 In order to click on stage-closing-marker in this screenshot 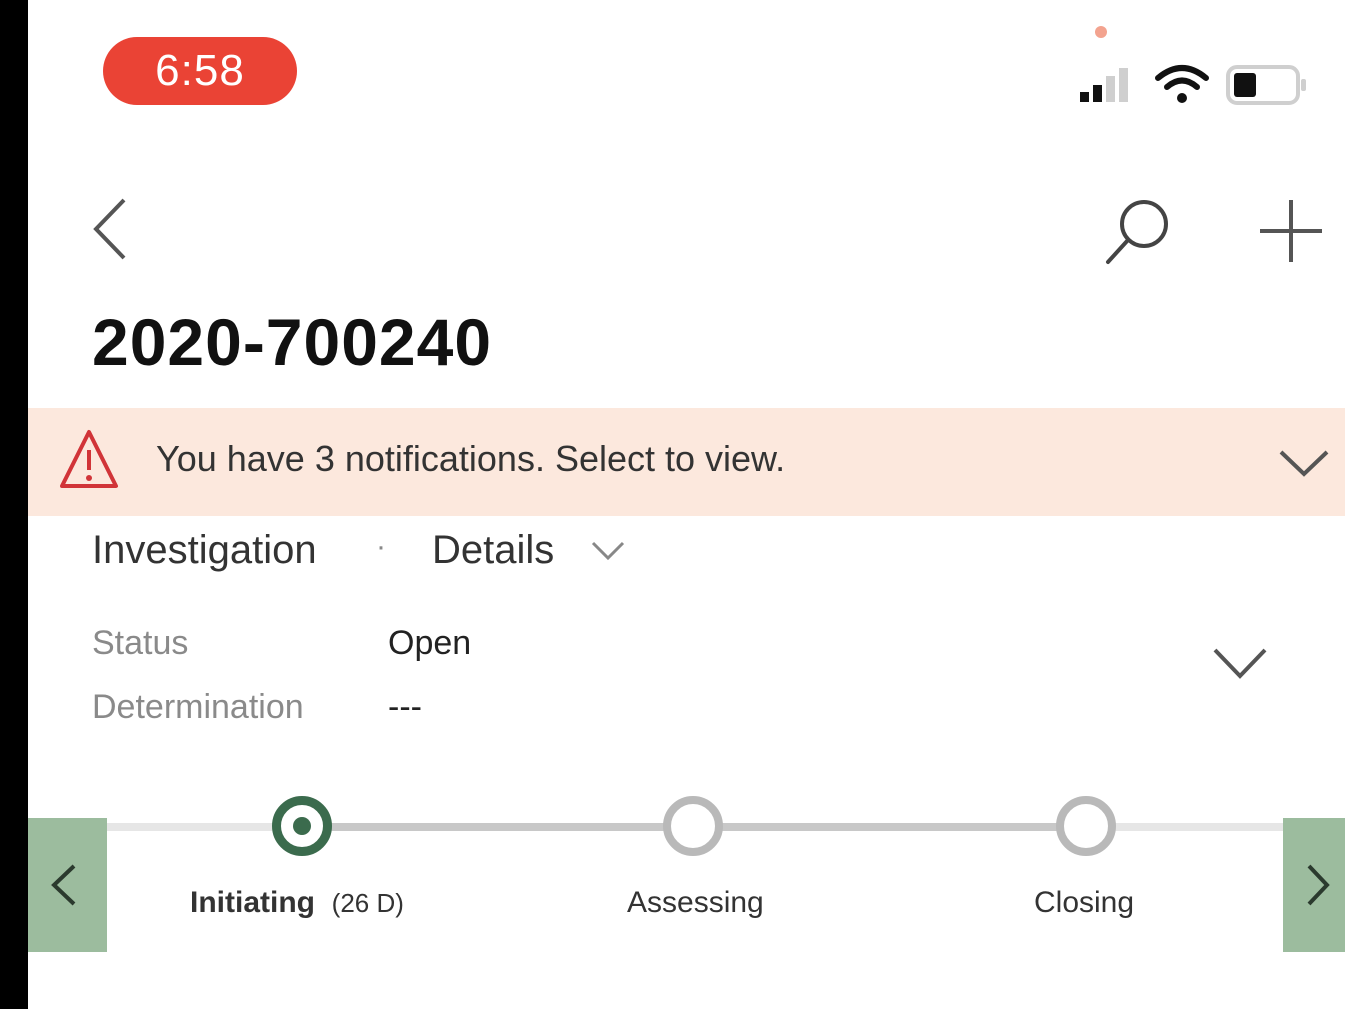, I will do `click(1086, 826)`.